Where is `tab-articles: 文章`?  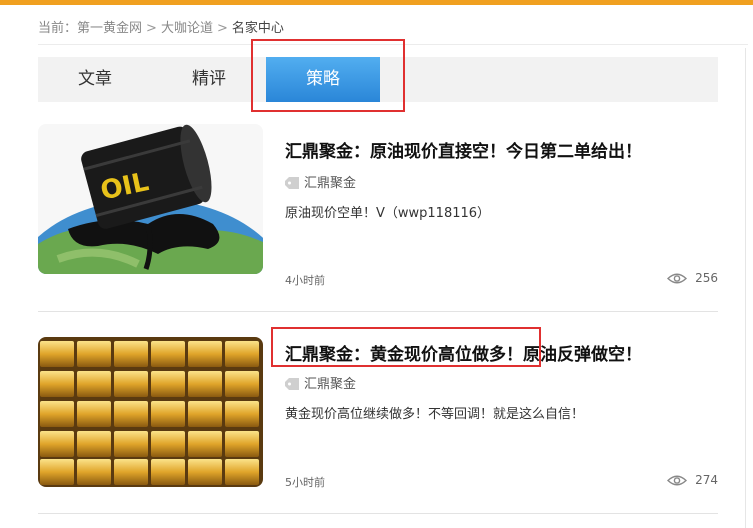 tab-articles: 文章 is located at coordinates (95, 79).